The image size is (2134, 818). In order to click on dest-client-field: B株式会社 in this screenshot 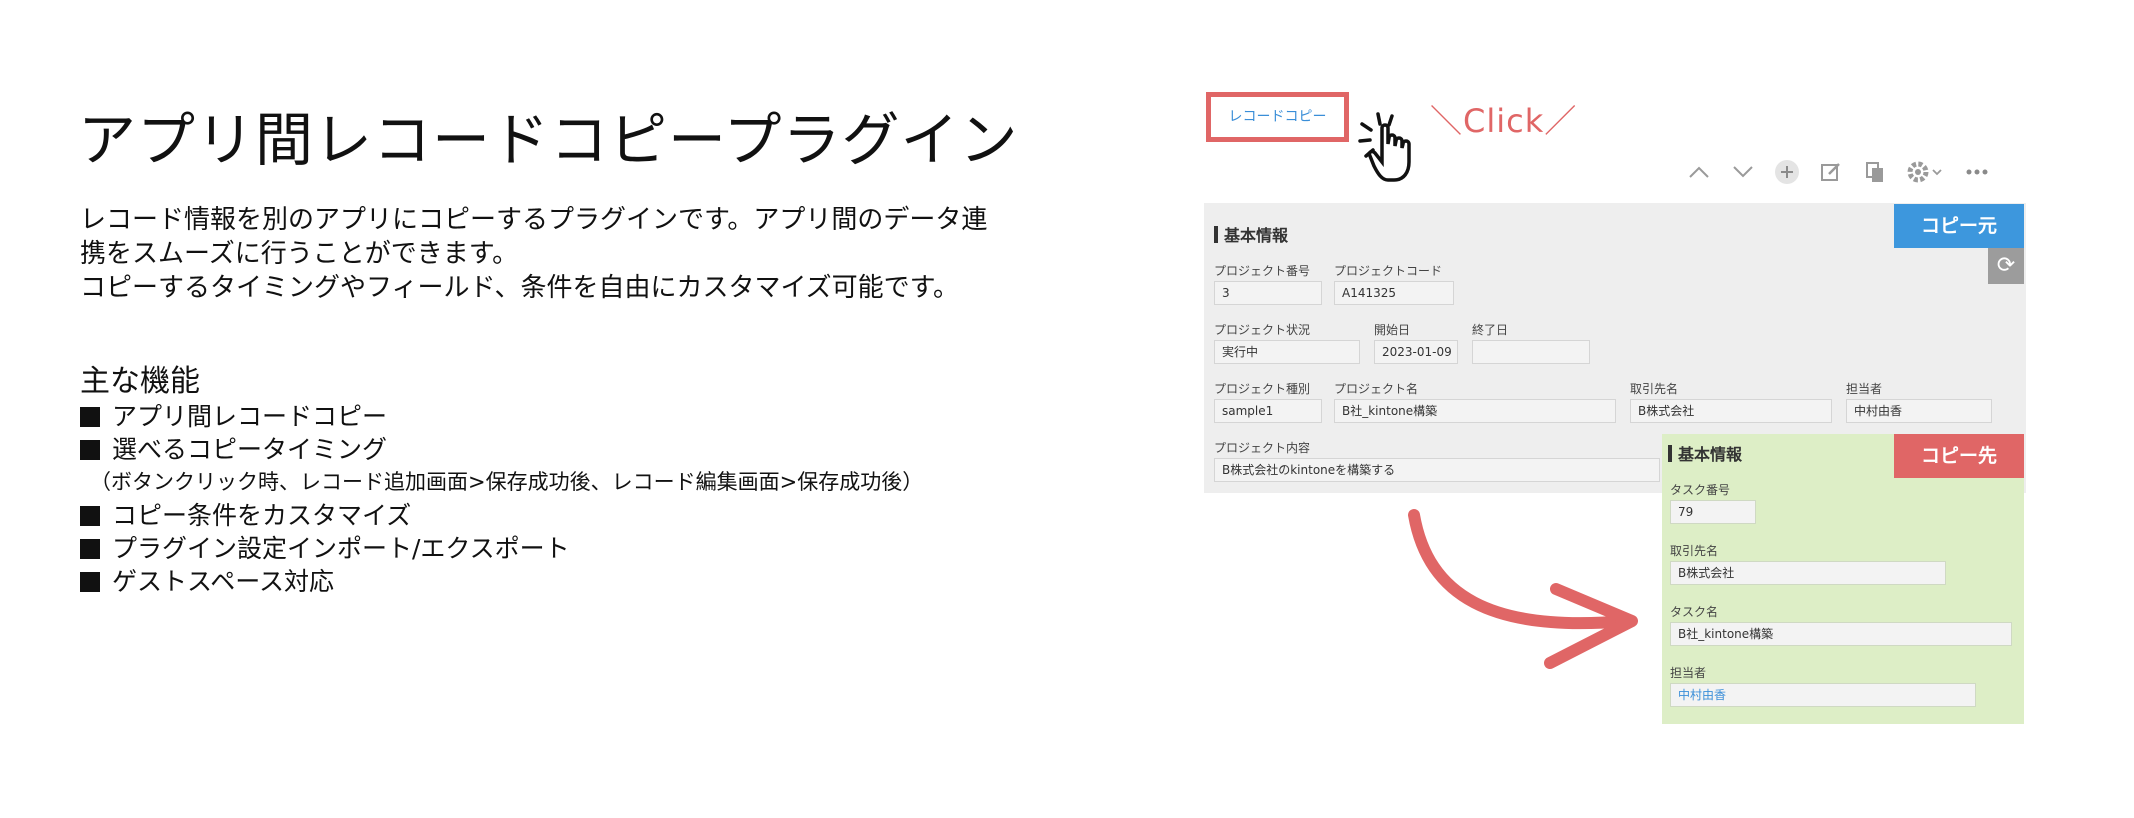, I will do `click(1808, 573)`.